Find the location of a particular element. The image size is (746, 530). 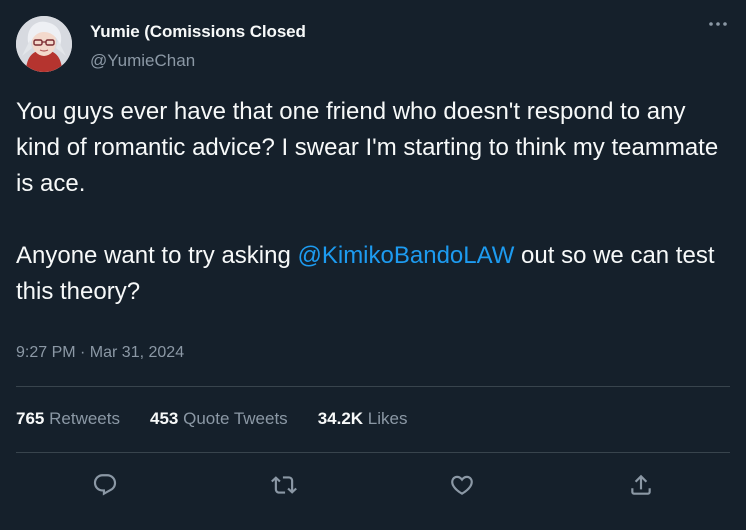

share-button is located at coordinates (641, 485).